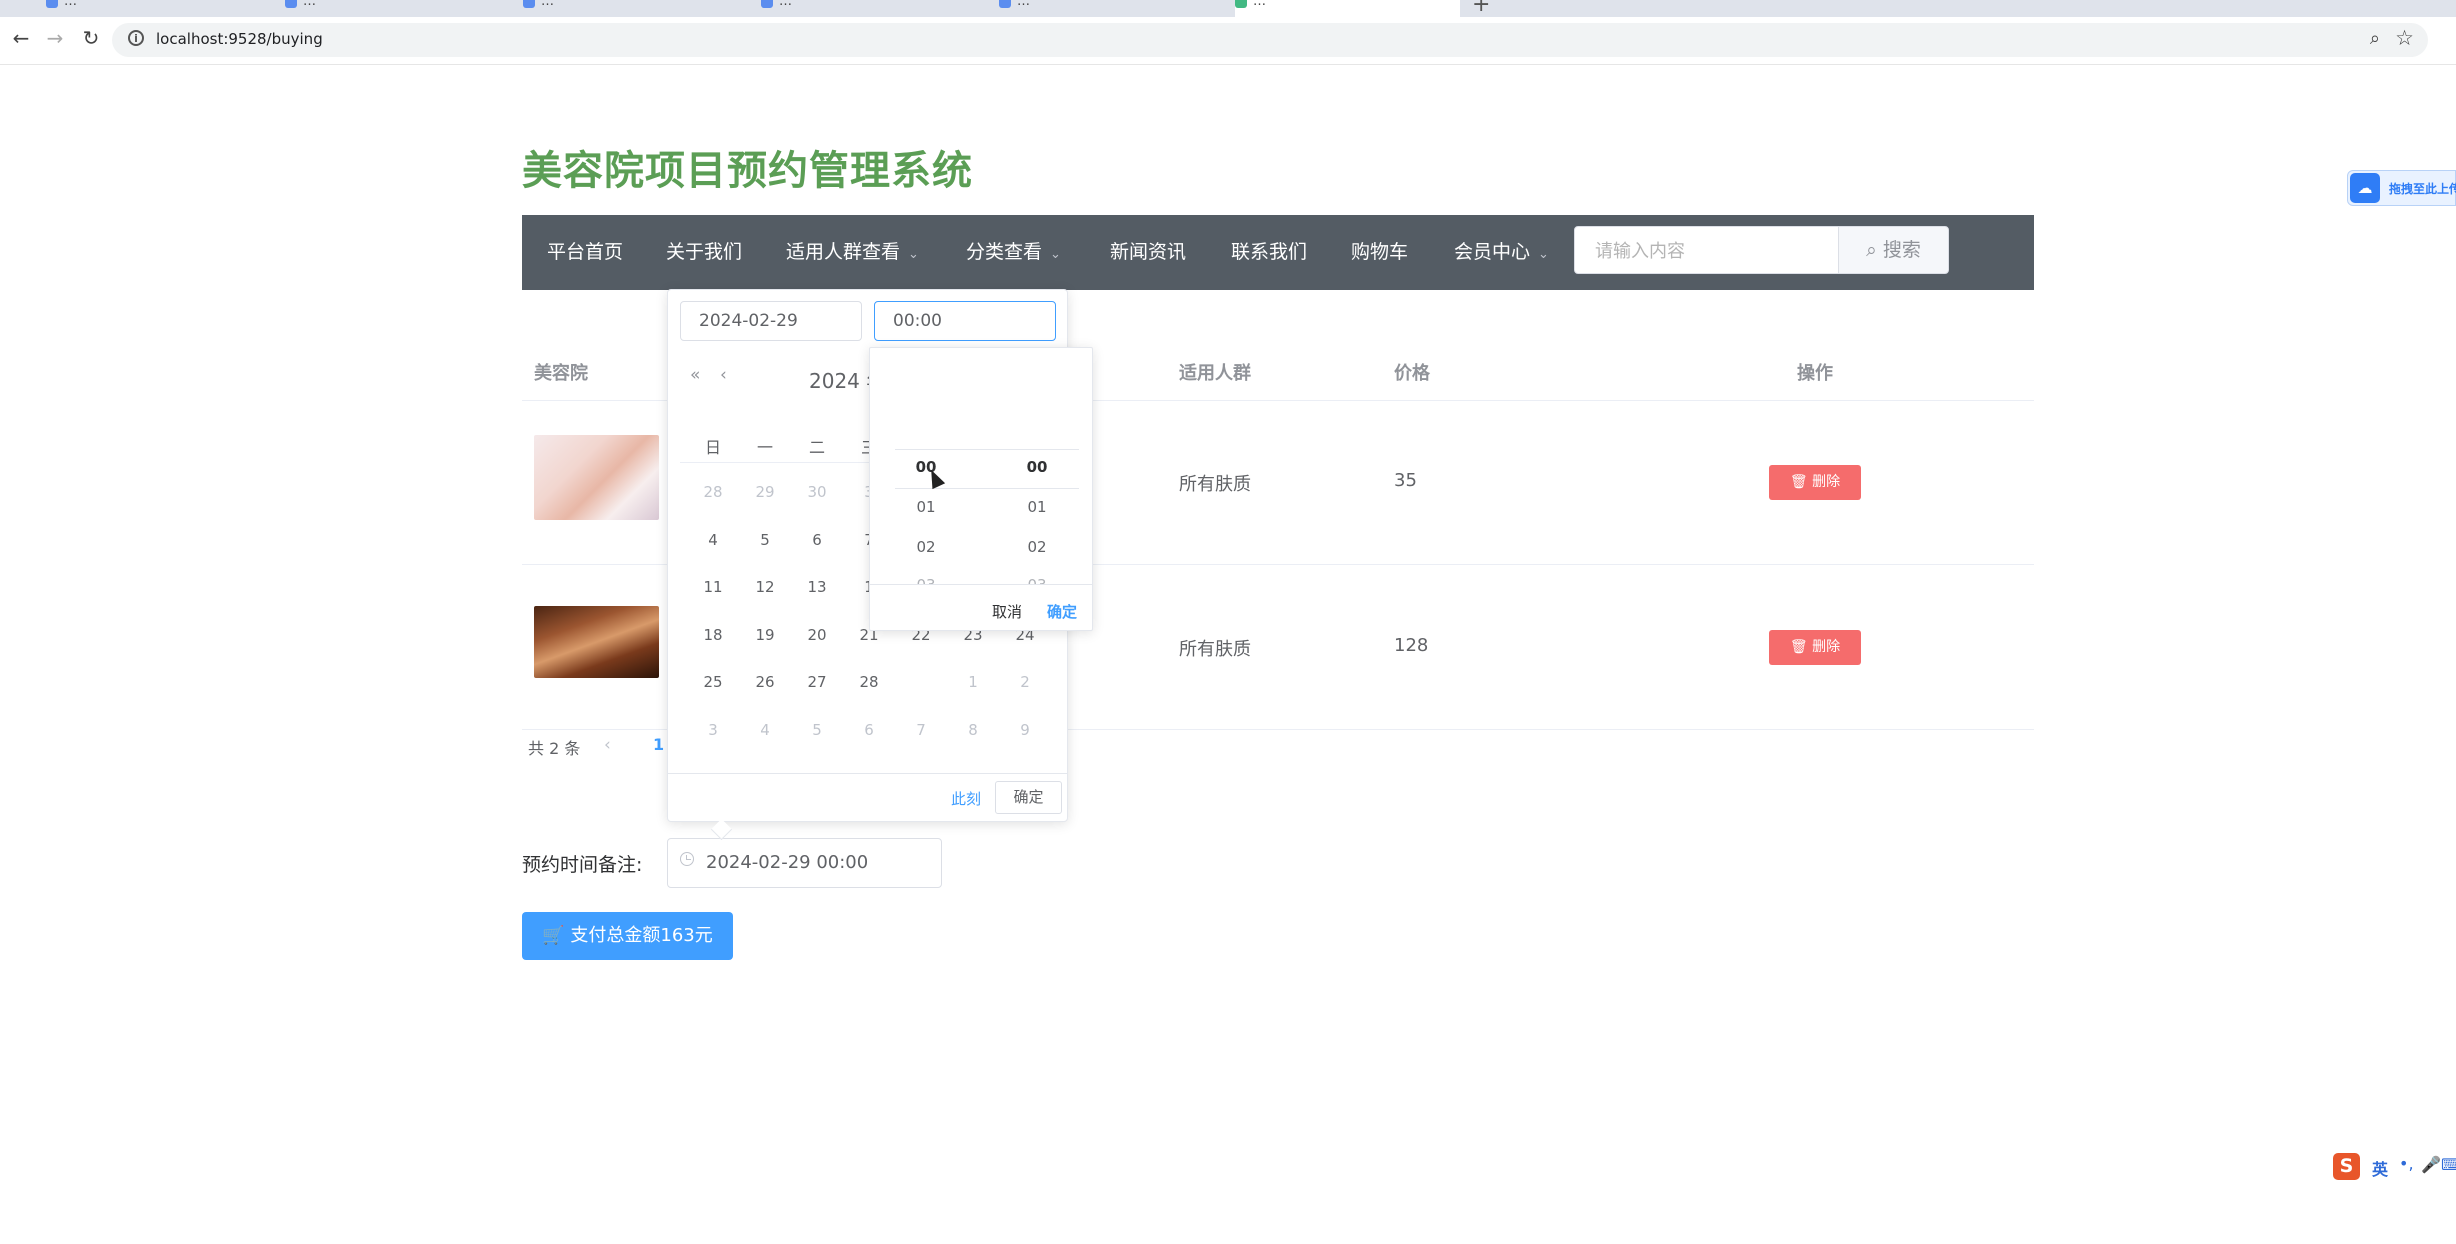  I want to click on forward-icon: →, so click(55, 38).